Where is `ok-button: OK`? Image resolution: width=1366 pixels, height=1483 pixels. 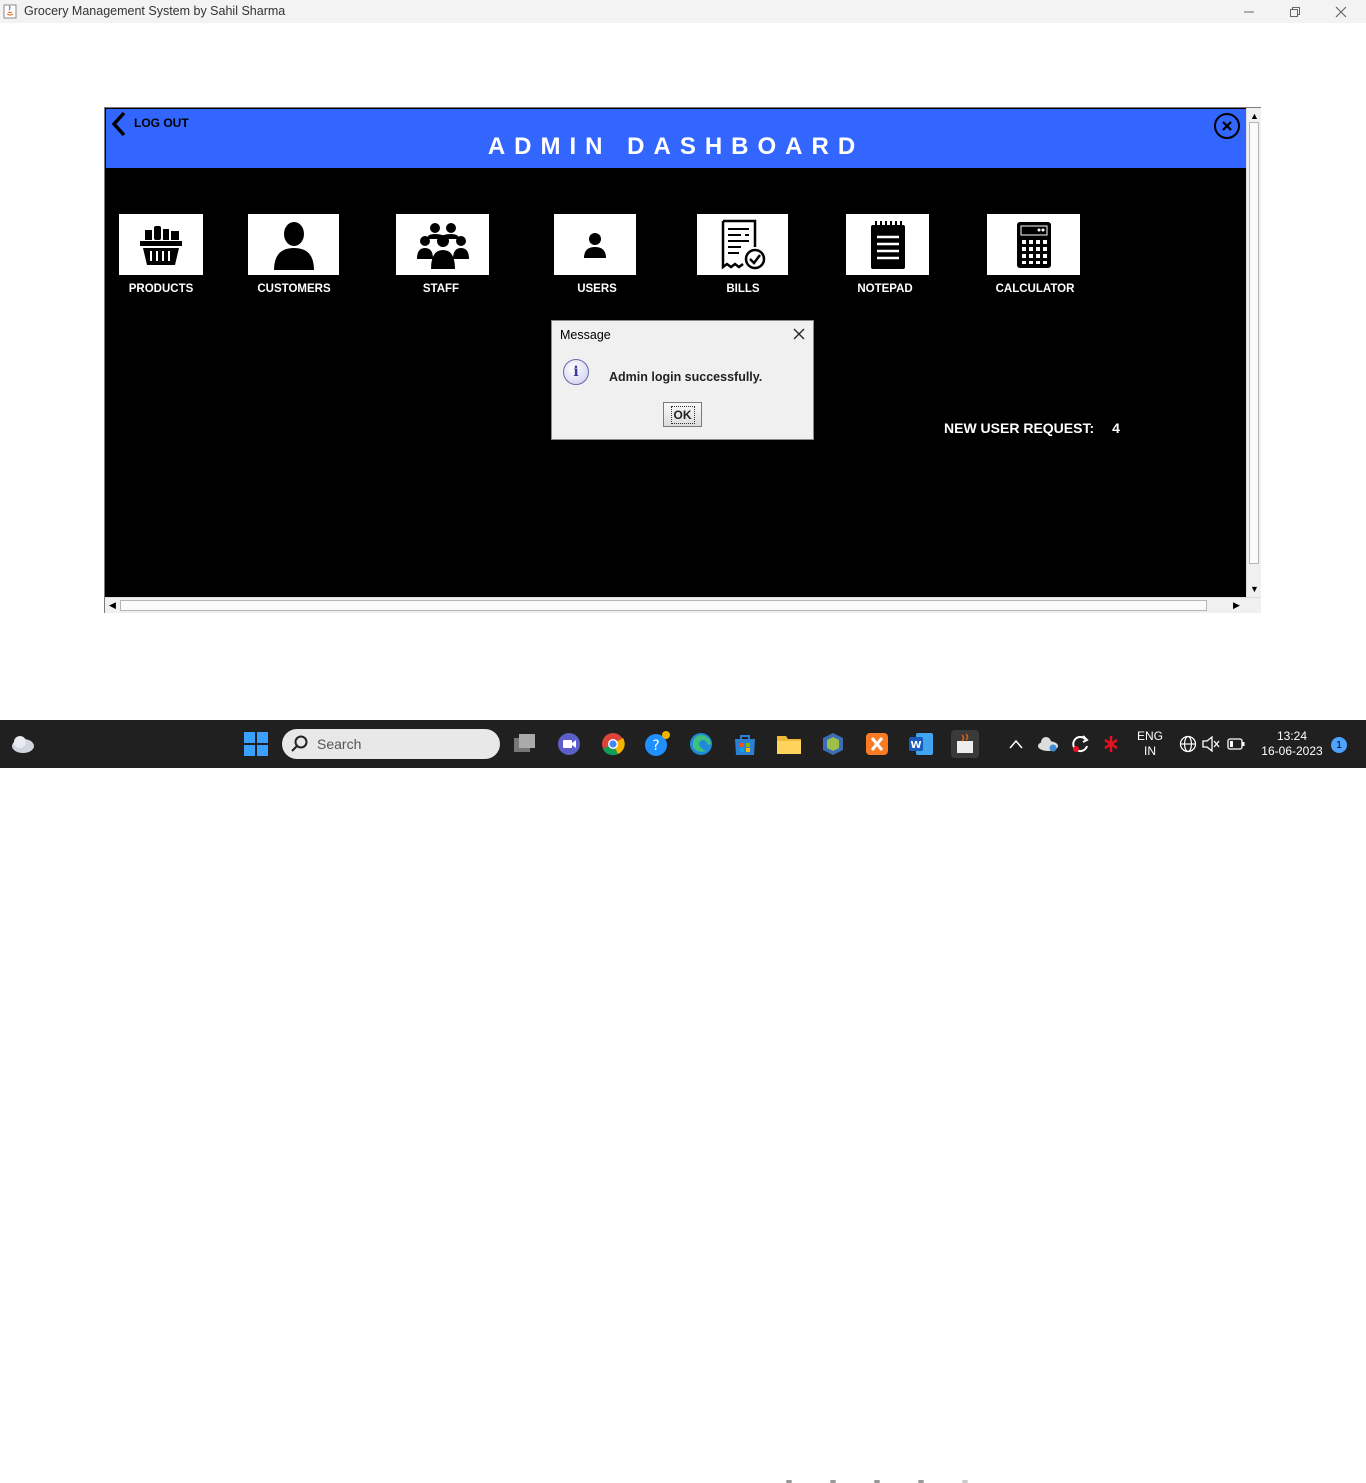 ok-button: OK is located at coordinates (682, 414).